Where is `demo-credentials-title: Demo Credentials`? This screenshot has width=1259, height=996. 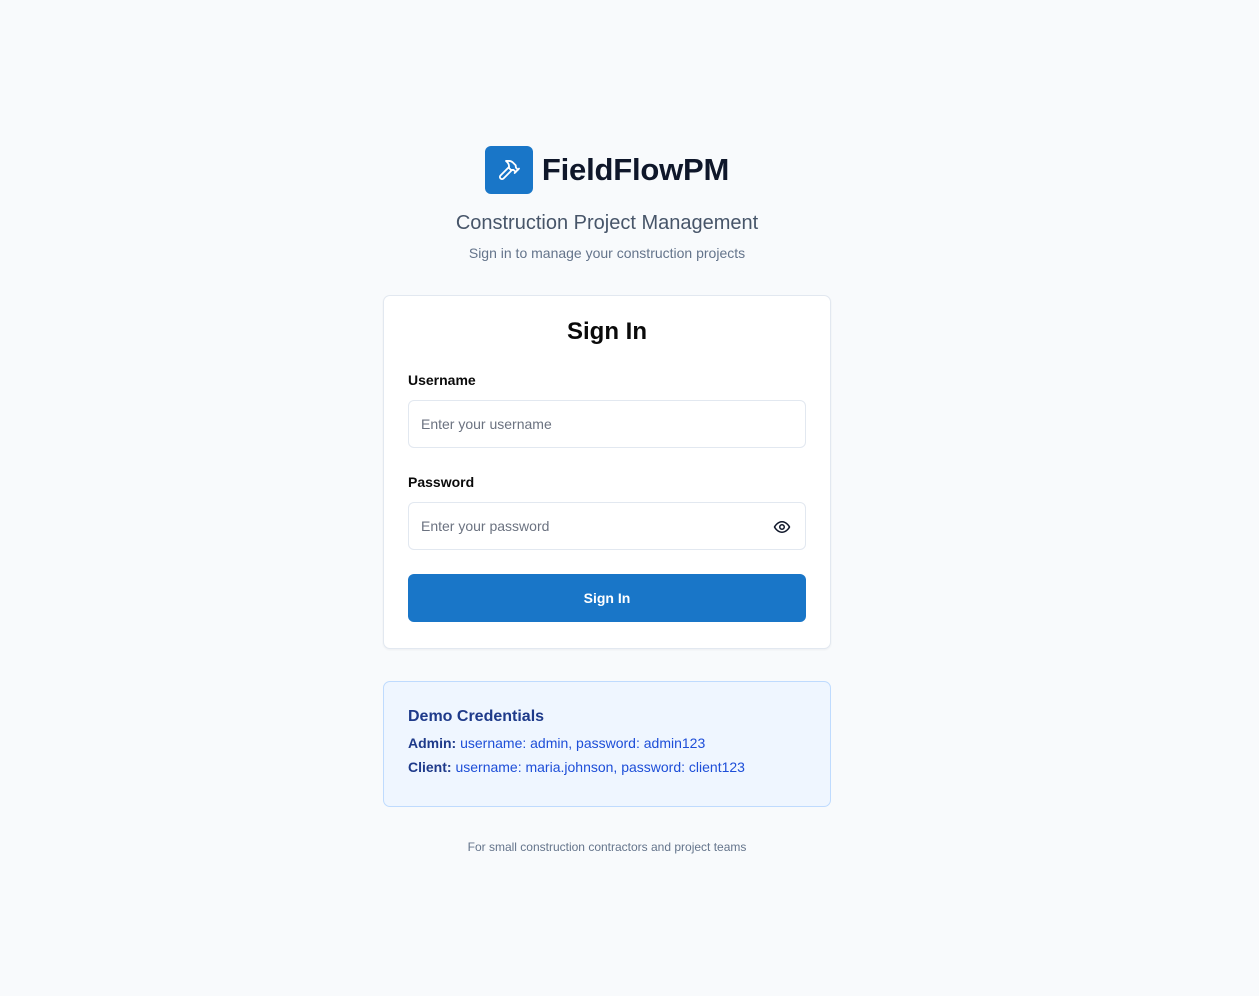 demo-credentials-title: Demo Credentials is located at coordinates (476, 716).